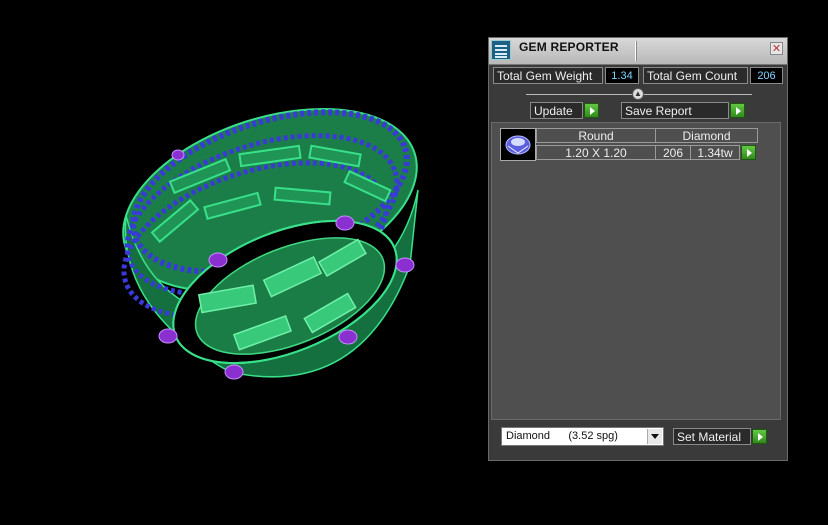 Image resolution: width=828 pixels, height=525 pixels. I want to click on title-separator, so click(635, 51).